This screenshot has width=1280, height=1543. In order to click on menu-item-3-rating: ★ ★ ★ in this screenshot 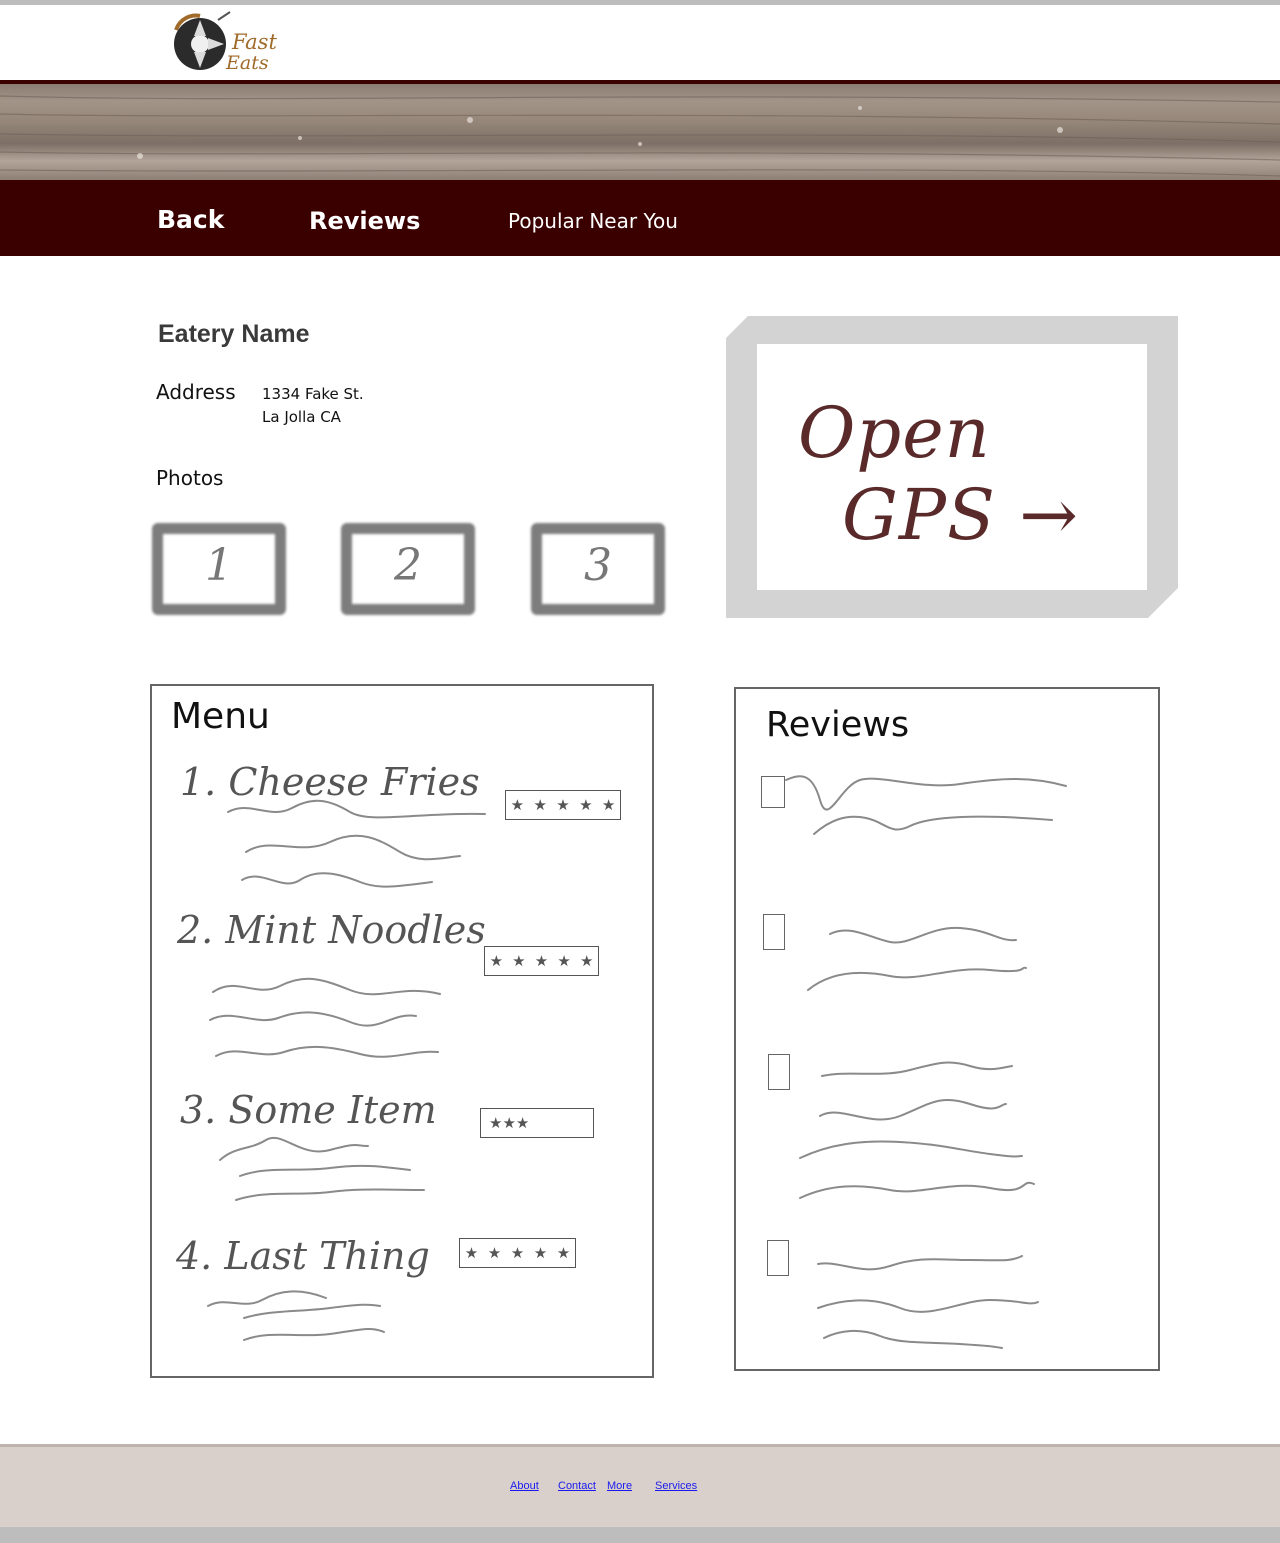, I will do `click(537, 1123)`.